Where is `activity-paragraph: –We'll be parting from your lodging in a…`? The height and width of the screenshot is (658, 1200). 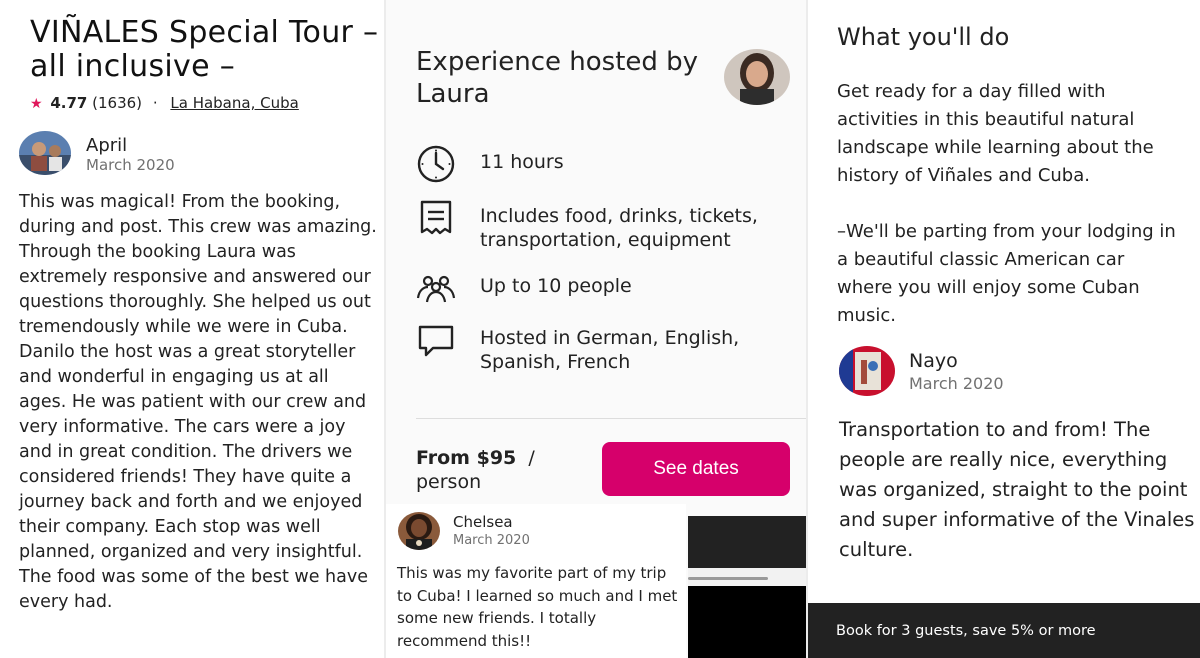
activity-paragraph: –We'll be parting from your lodging in a… is located at coordinates (1006, 273).